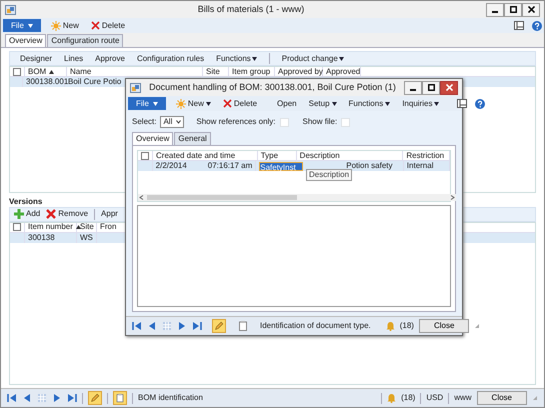  Describe the element at coordinates (144, 122) in the screenshot. I see `field-label: Select:` at that location.